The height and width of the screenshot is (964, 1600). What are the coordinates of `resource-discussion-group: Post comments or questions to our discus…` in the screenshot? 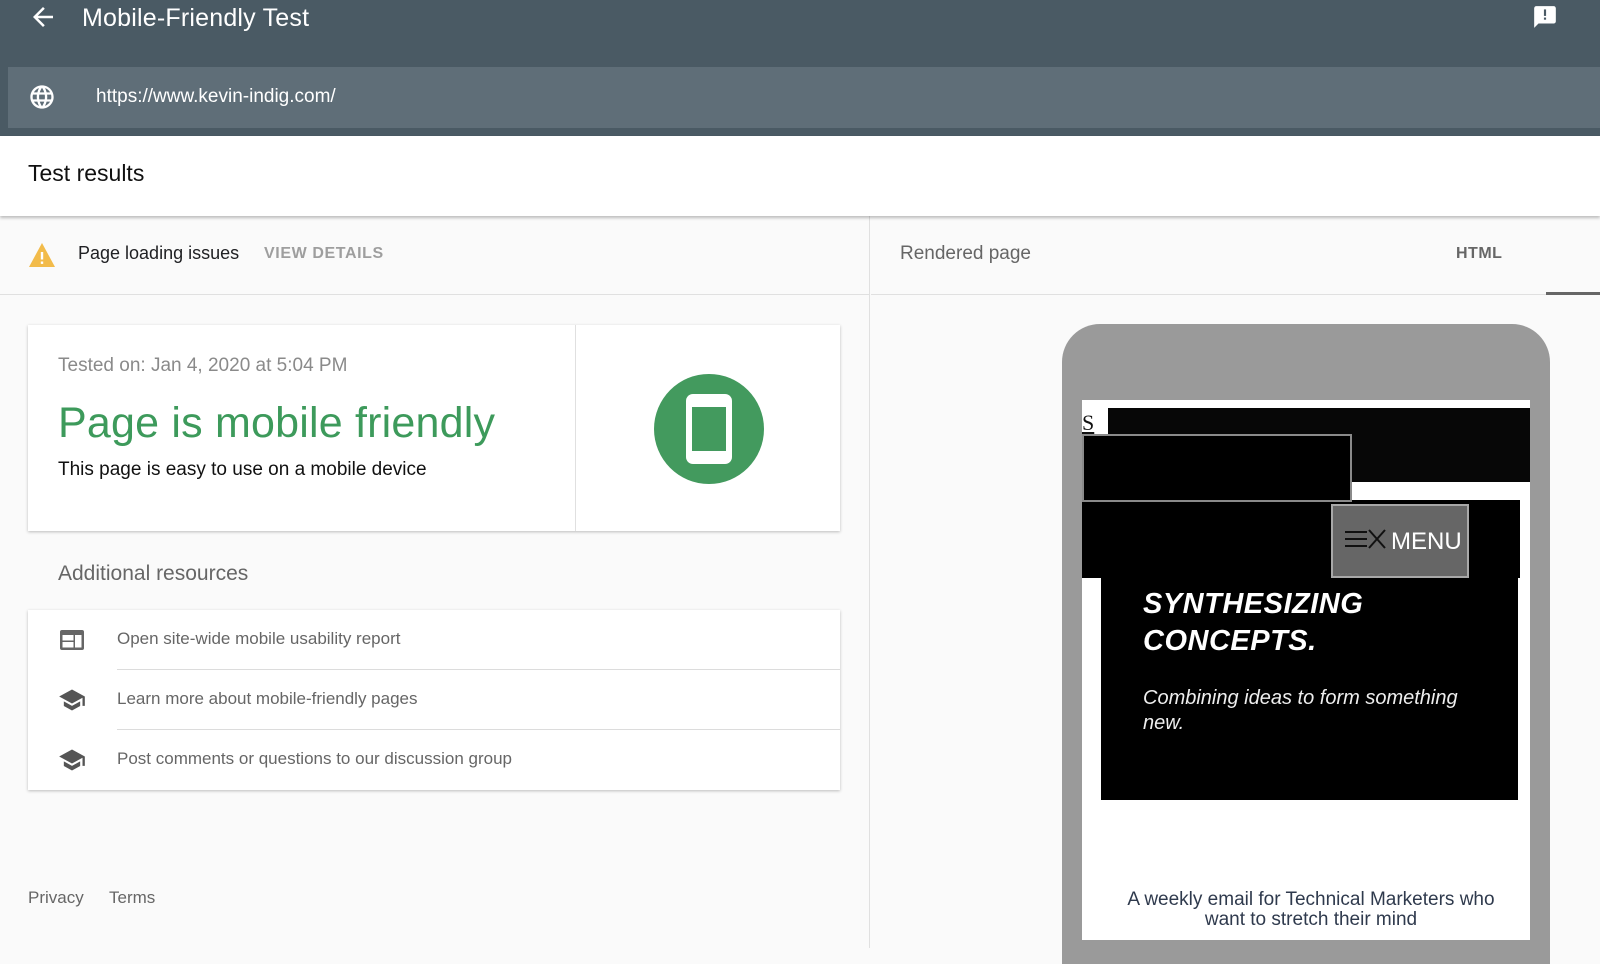 It's located at (434, 760).